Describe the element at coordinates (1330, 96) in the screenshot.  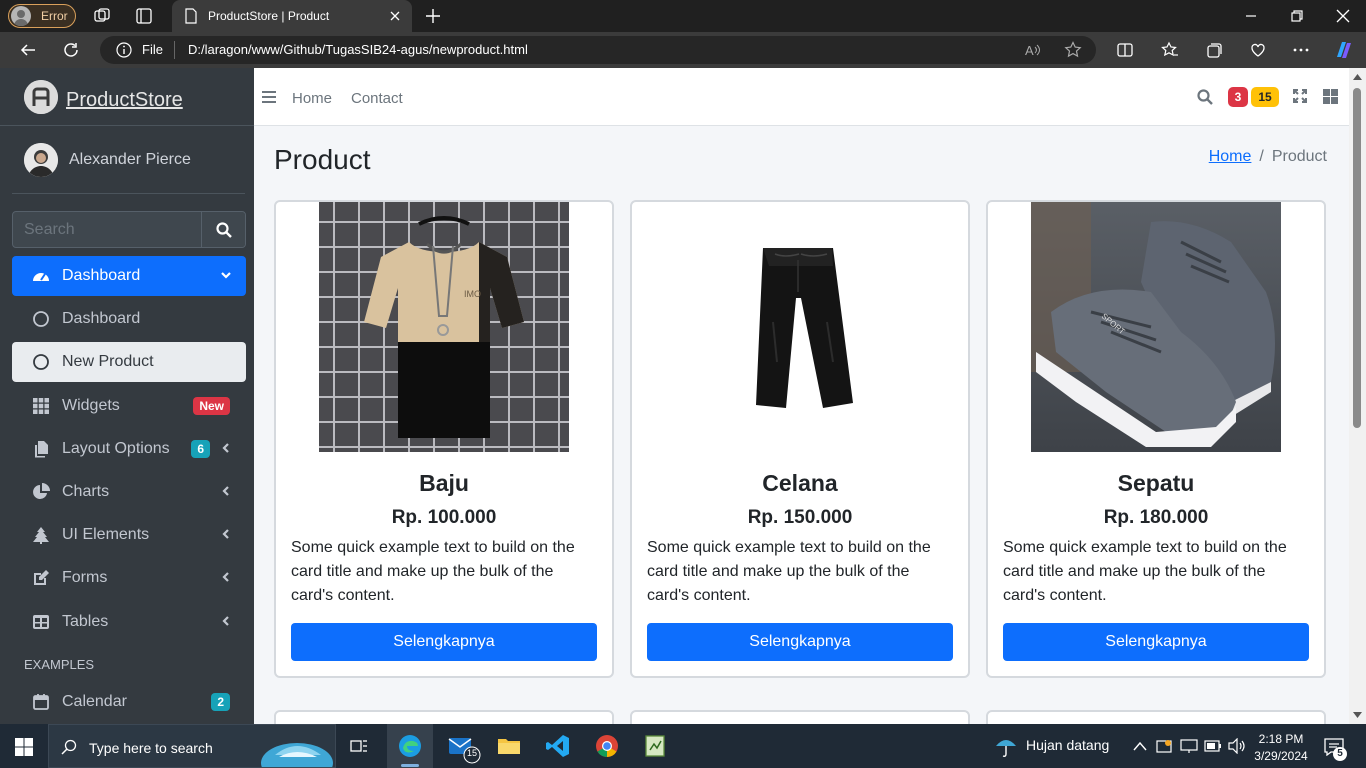
I see `control-sidebar-icon` at that location.